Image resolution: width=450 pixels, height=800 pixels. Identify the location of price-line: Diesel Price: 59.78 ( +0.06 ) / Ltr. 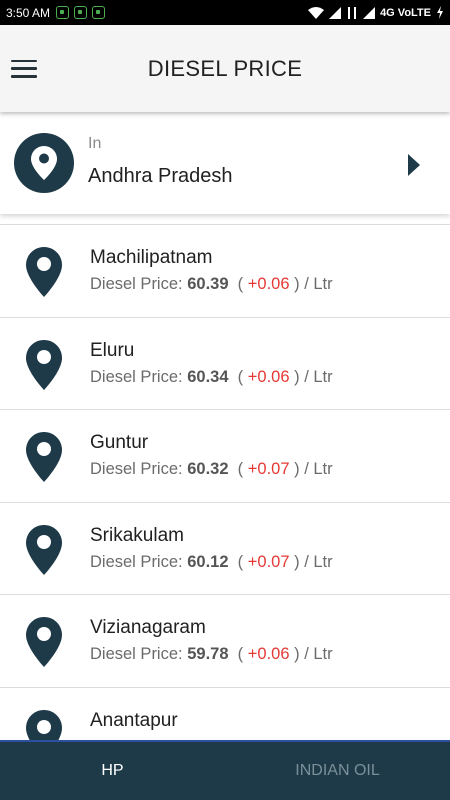
(211, 654).